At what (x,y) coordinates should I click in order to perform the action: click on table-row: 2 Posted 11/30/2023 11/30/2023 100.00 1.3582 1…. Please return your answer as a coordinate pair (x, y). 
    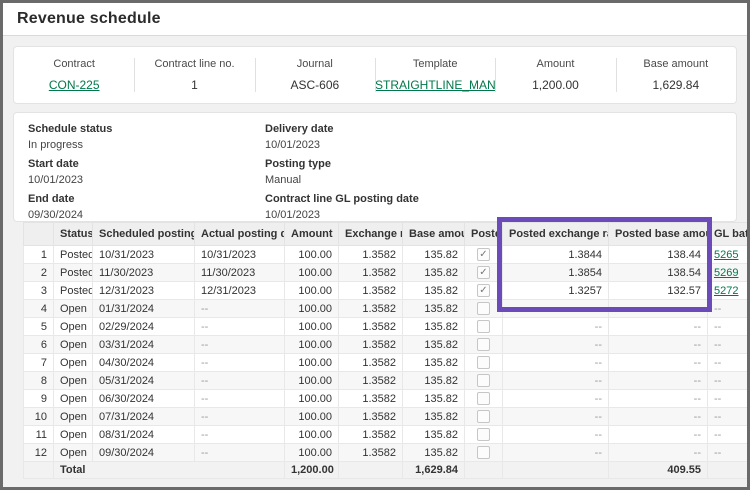
    Looking at the image, I should click on (385, 272).